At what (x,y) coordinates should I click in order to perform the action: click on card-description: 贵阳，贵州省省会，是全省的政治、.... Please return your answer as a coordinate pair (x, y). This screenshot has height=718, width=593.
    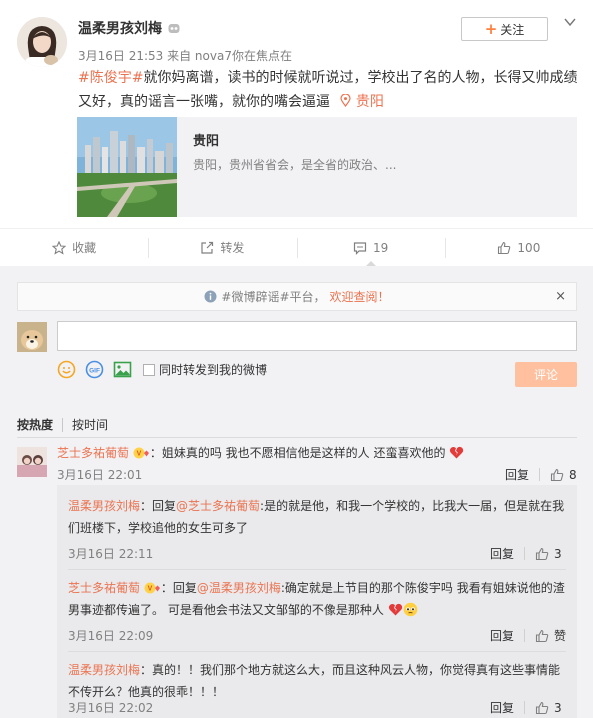
    Looking at the image, I should click on (295, 165).